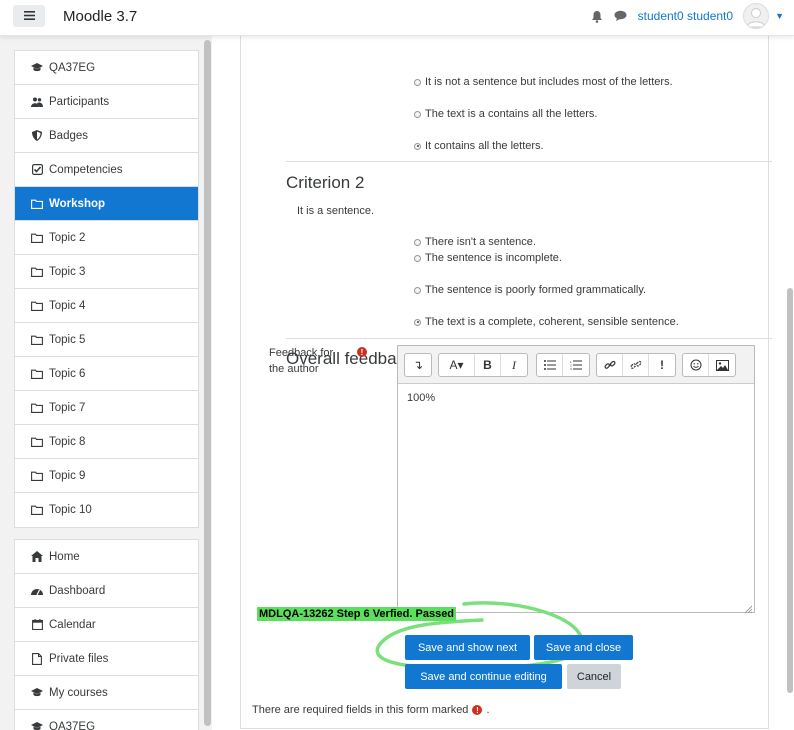  I want to click on sidebar-item-topic-5: Topic 5, so click(106, 340).